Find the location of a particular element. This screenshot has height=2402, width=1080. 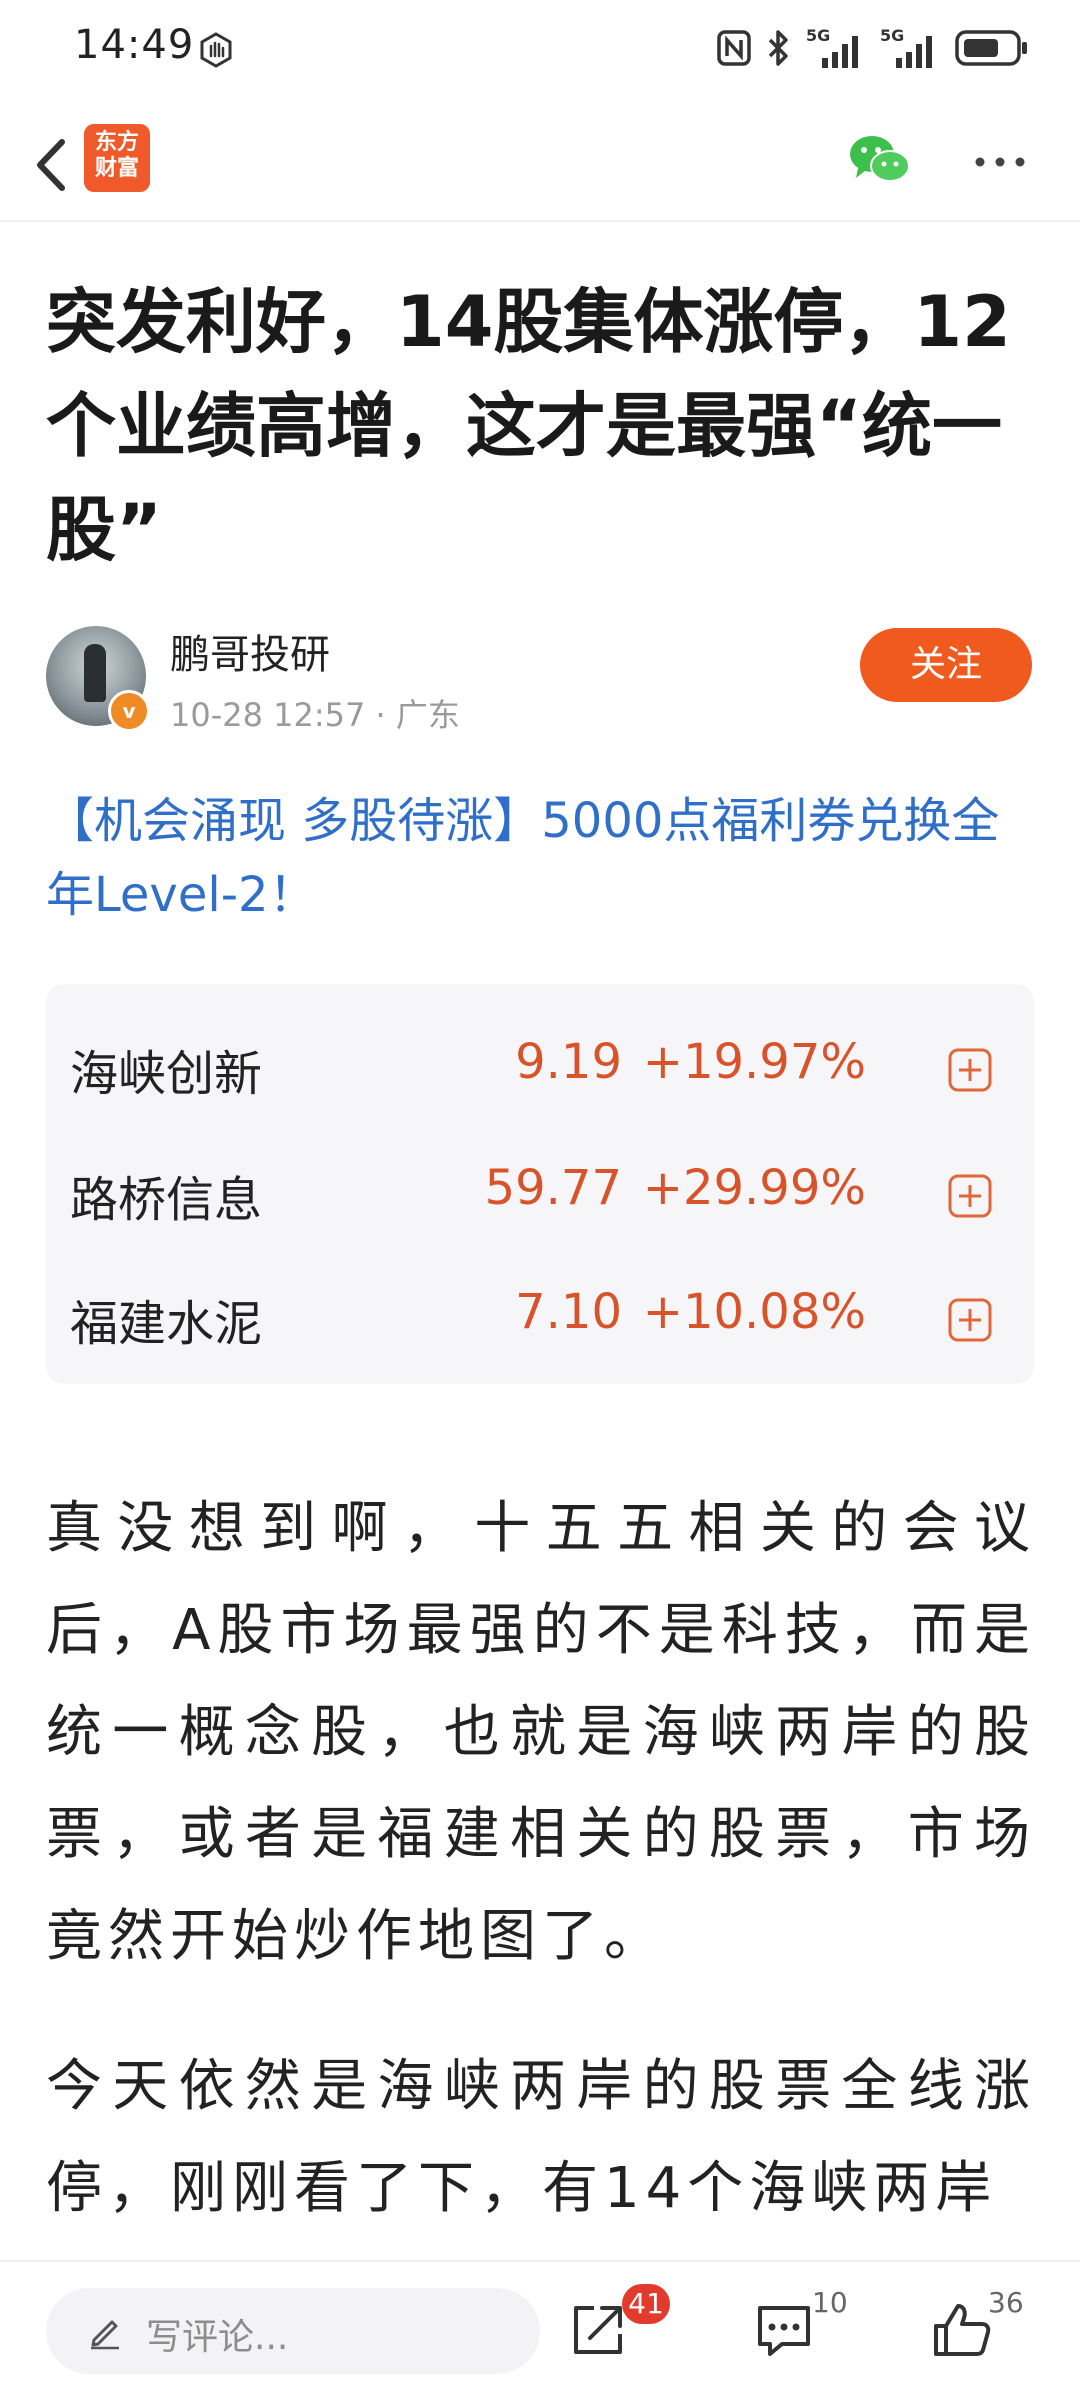

promo-link: 【机会涌现 多股待涨】5000点福利券兑换全年Level-2！ is located at coordinates (541, 858).